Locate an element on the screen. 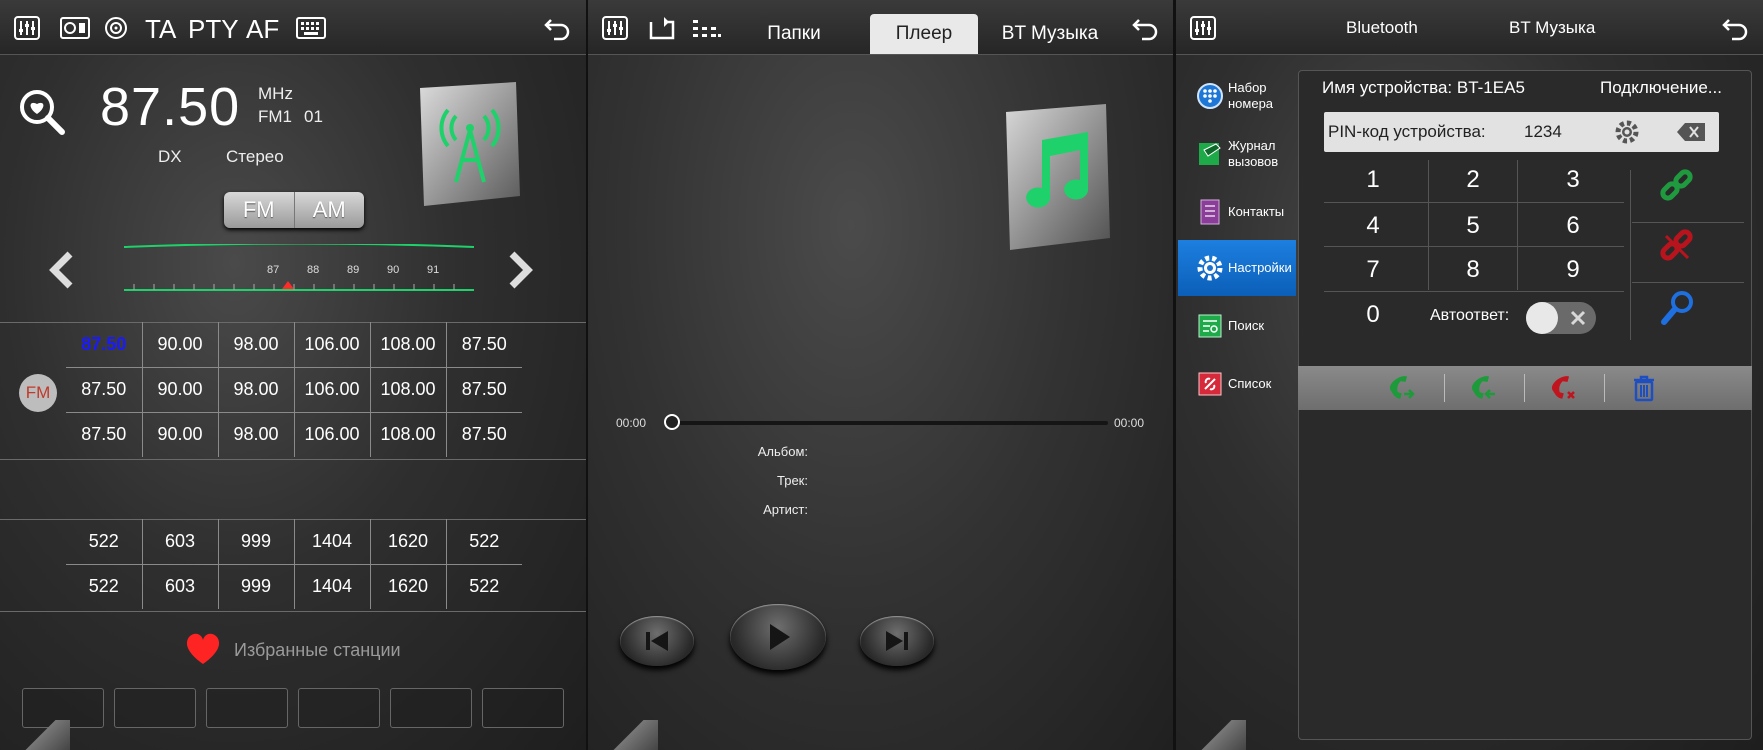 The image size is (1763, 750). key-2: 2 is located at coordinates (1473, 180).